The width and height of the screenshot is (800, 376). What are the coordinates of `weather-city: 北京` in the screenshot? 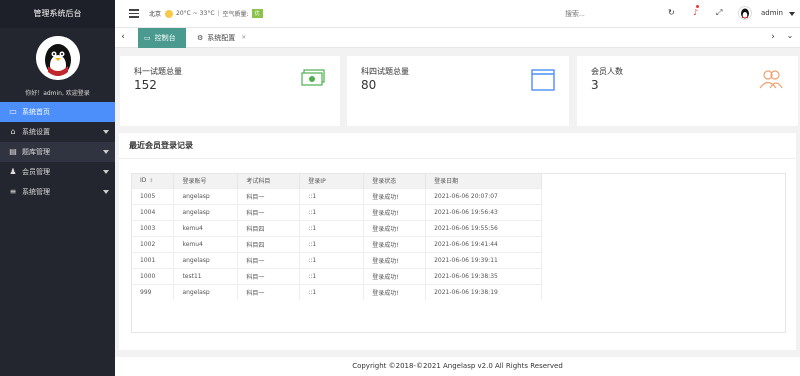 It's located at (155, 14).